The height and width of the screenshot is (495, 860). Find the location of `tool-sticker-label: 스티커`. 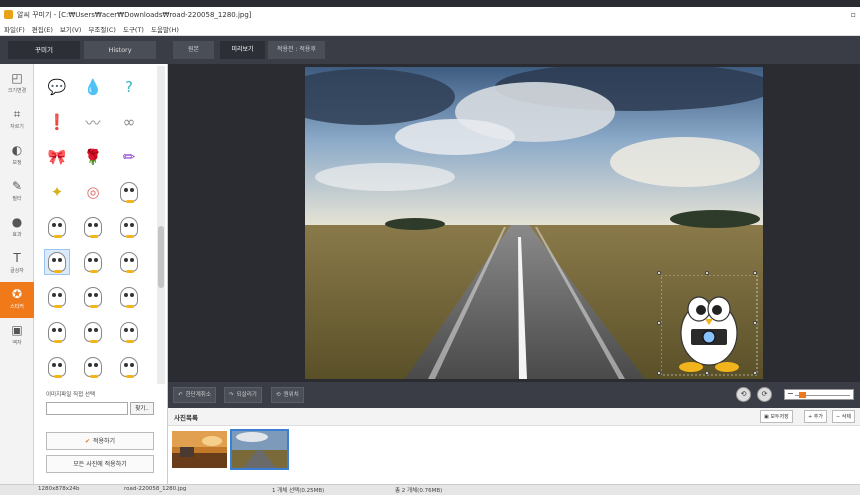

tool-sticker-label: 스티커 is located at coordinates (17, 307).